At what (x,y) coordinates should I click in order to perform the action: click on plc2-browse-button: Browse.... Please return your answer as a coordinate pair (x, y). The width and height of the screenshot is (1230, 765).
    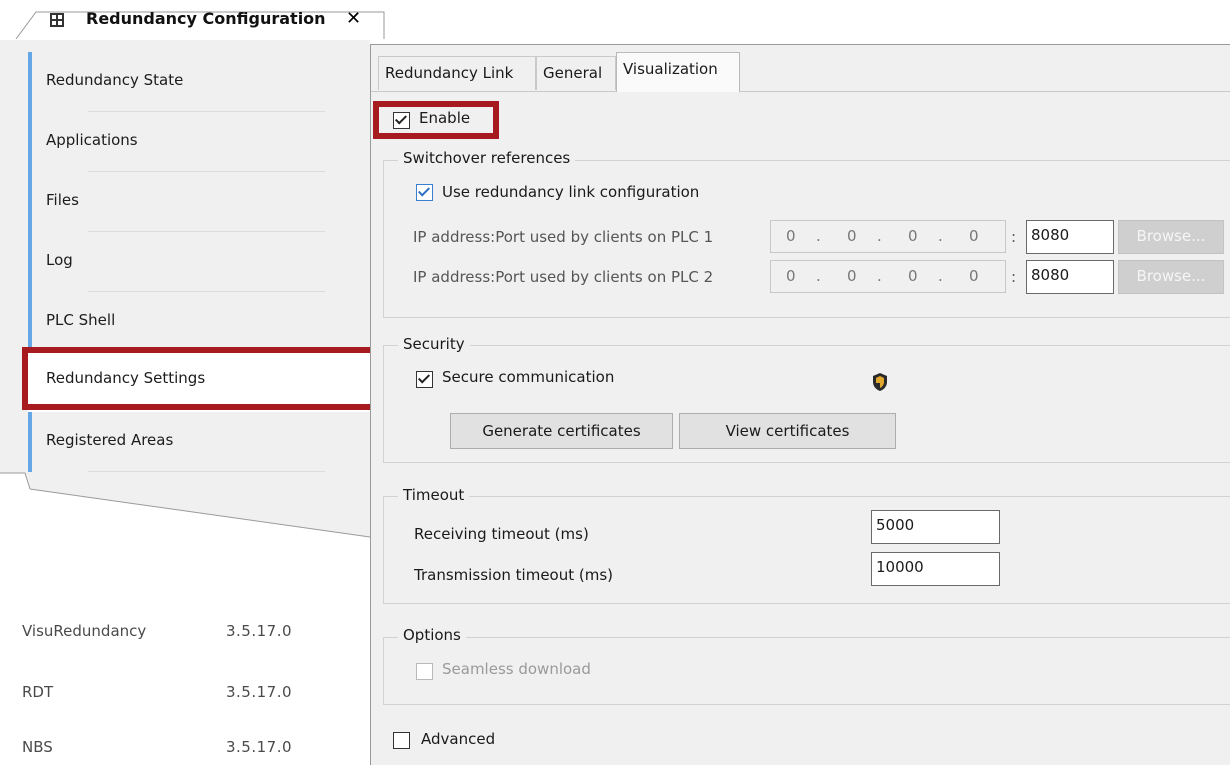
    Looking at the image, I should click on (1171, 277).